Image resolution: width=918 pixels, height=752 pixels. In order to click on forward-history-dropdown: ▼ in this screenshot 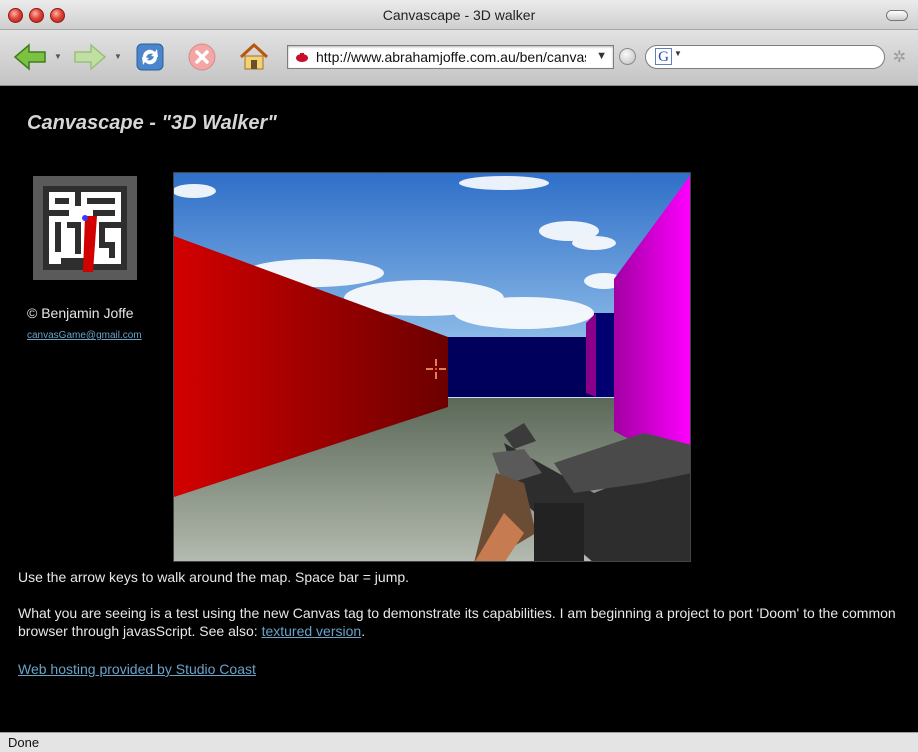, I will do `click(118, 56)`.